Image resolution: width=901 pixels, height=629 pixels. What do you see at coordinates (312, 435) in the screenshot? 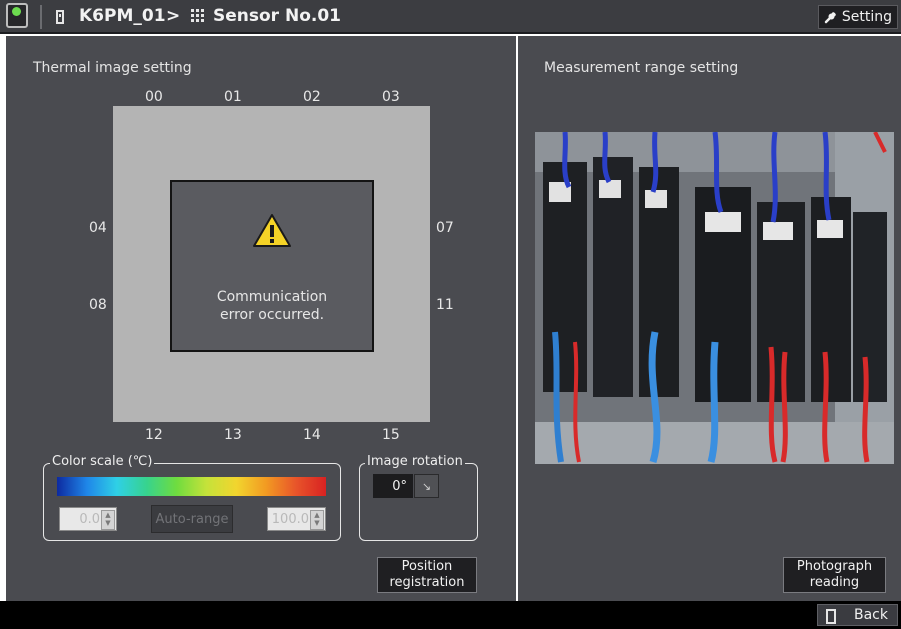
I see `zone-label-14: 14` at bounding box center [312, 435].